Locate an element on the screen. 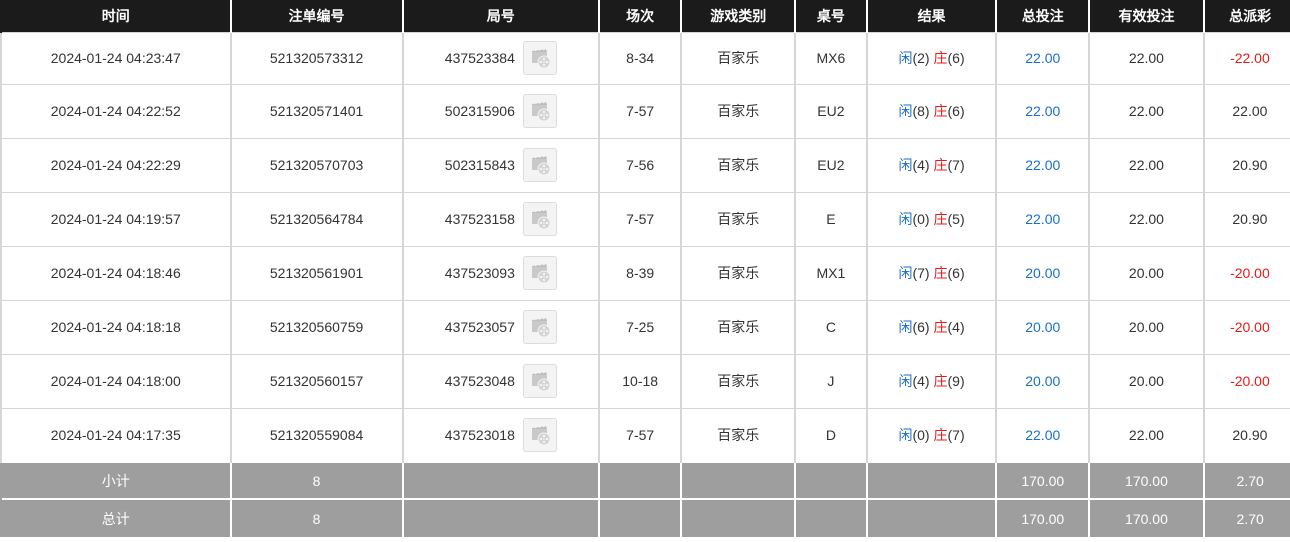  round-number-cell: 437523384 is located at coordinates (500, 58).